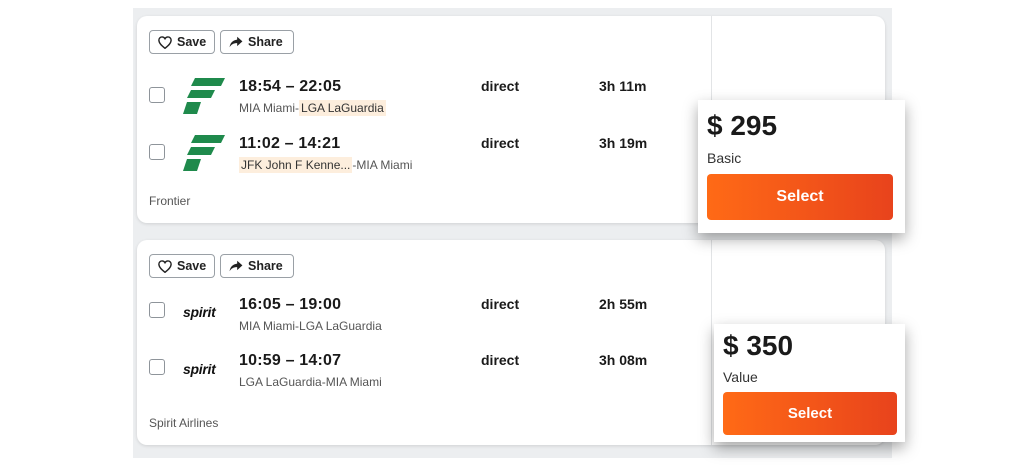  Describe the element at coordinates (290, 86) in the screenshot. I see `flight-times: 18:54 – 22:05` at that location.